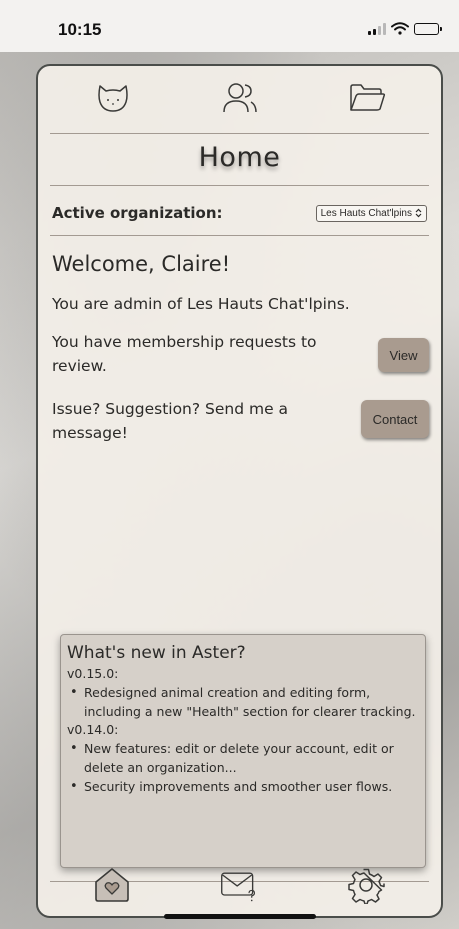  What do you see at coordinates (170, 421) in the screenshot?
I see `contact-text: Issue? Suggestion? Send me a message!` at bounding box center [170, 421].